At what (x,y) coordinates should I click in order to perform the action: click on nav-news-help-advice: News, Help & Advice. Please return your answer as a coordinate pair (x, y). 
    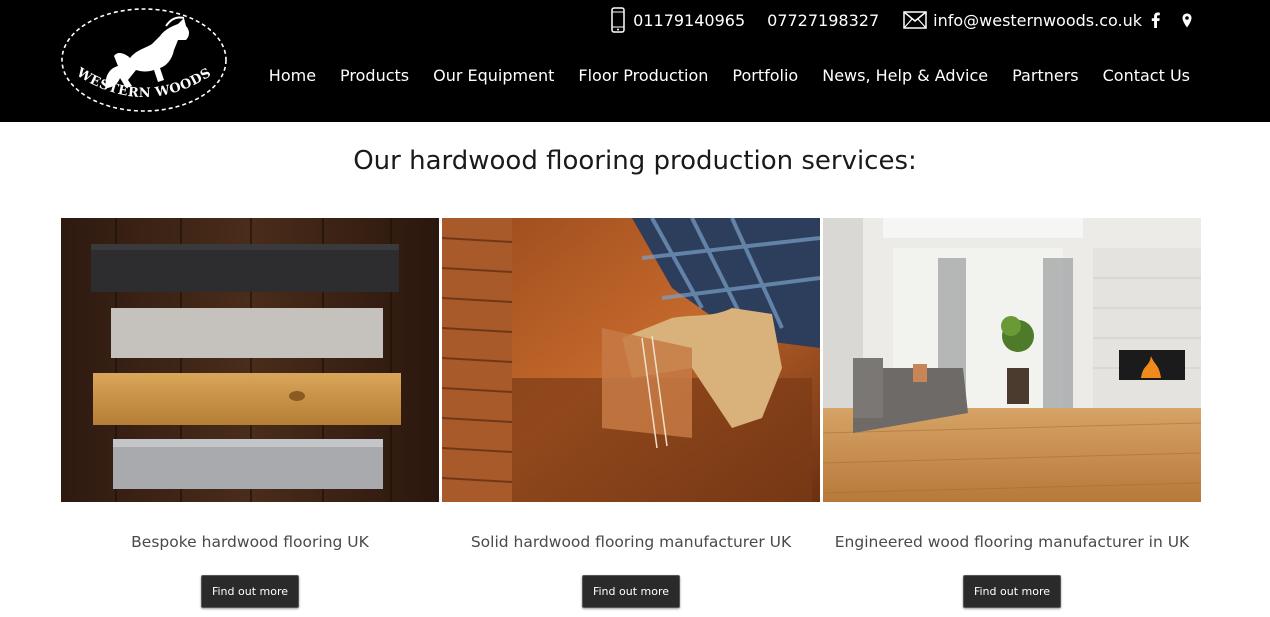
    Looking at the image, I should click on (905, 75).